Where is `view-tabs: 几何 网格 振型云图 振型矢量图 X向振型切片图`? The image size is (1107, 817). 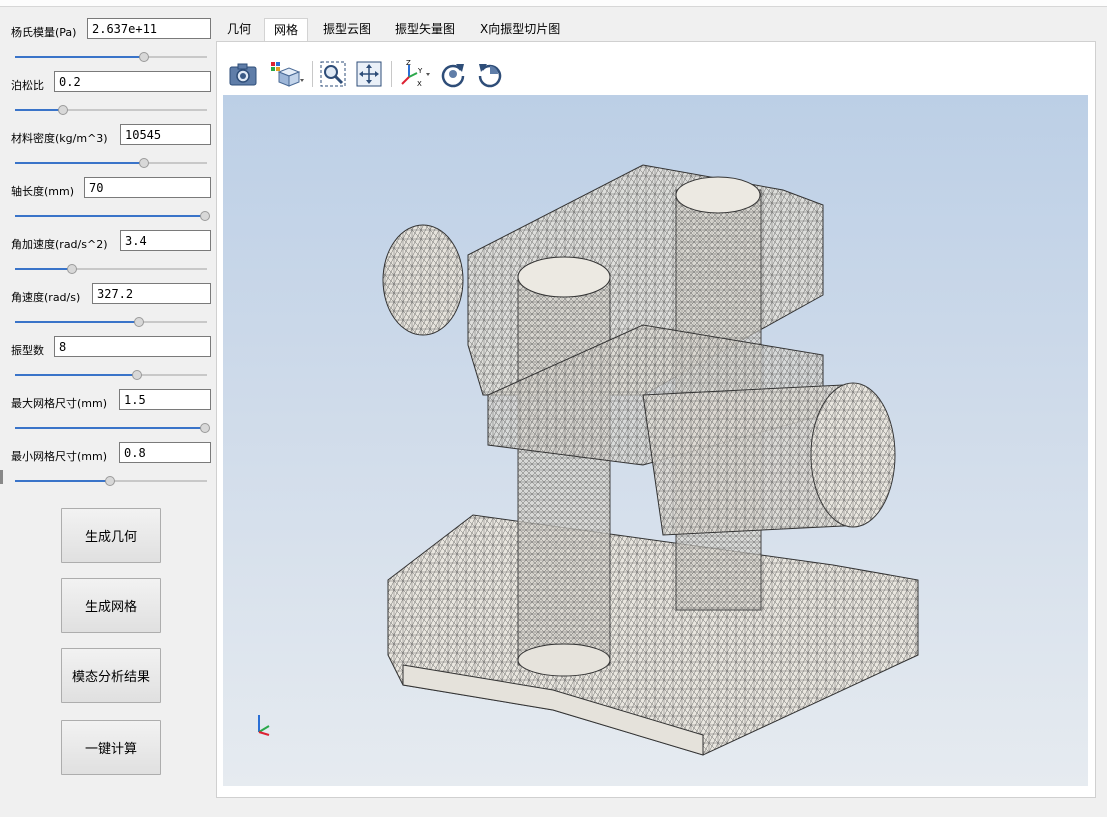 view-tabs: 几何 网格 振型云图 振型矢量图 X向振型切片图 is located at coordinates (656, 28).